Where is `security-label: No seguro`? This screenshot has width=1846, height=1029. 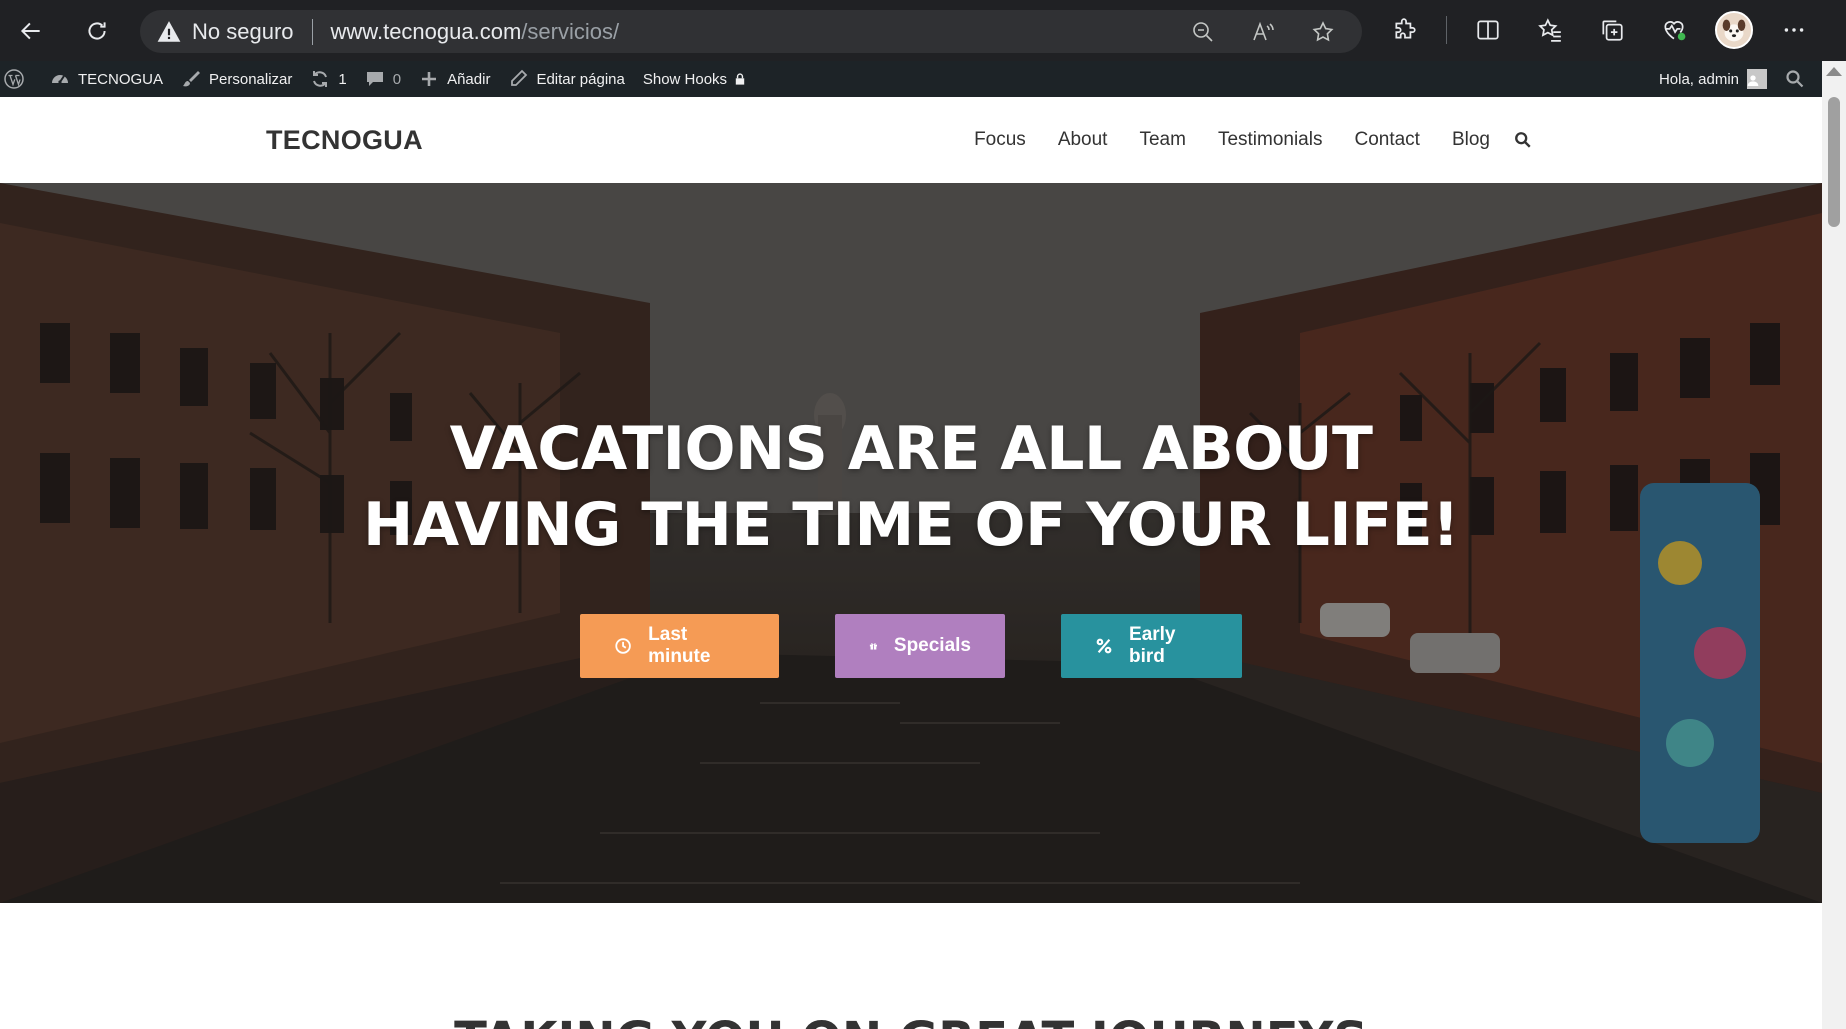 security-label: No seguro is located at coordinates (243, 32).